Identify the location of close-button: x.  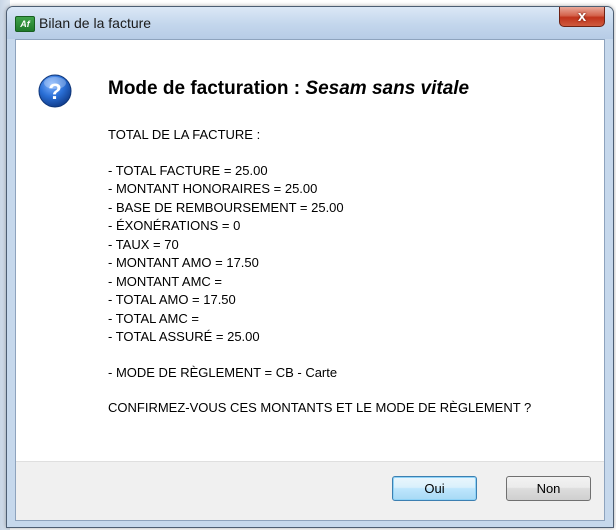
(582, 17).